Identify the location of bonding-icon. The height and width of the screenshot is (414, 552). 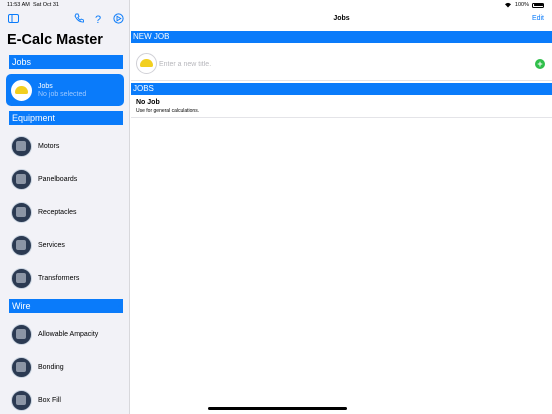
(21, 367).